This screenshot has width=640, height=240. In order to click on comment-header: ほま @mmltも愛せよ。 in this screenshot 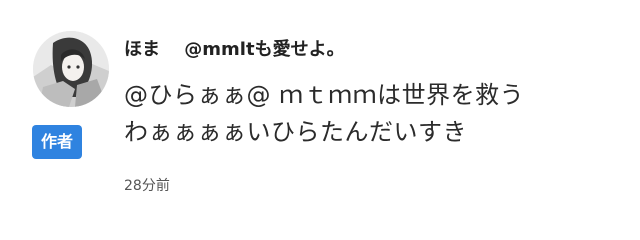, I will do `click(234, 50)`.